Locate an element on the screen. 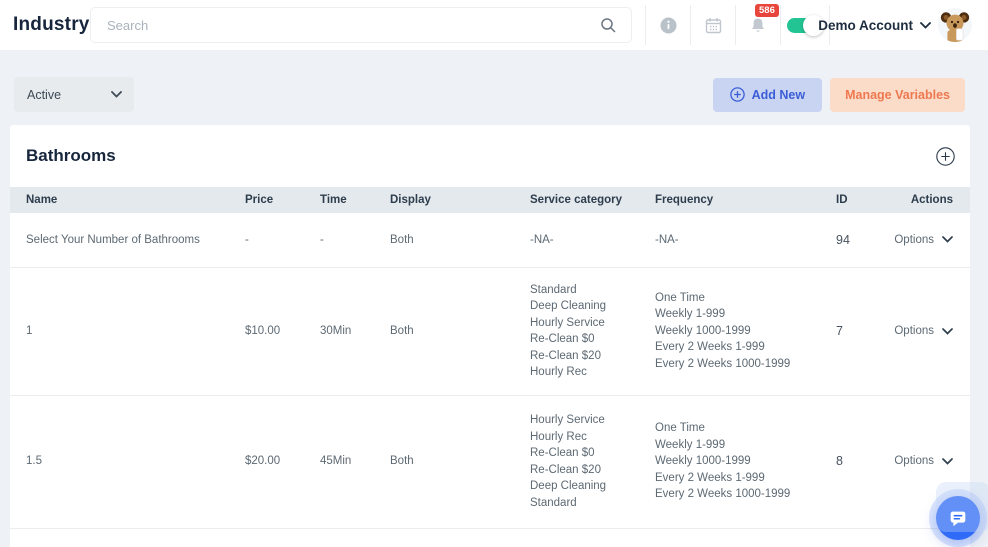  status-filter-value: Active is located at coordinates (44, 94).